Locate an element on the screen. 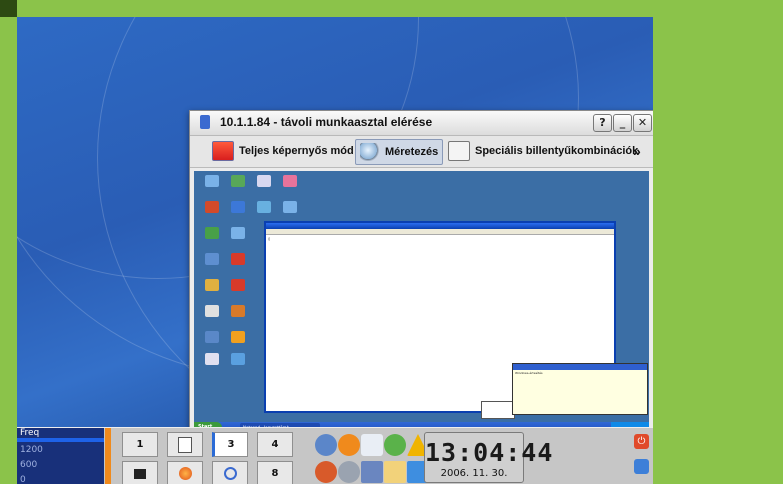 The image size is (783, 484). fullscreen-label: Teljes képernyős mód is located at coordinates (296, 151).